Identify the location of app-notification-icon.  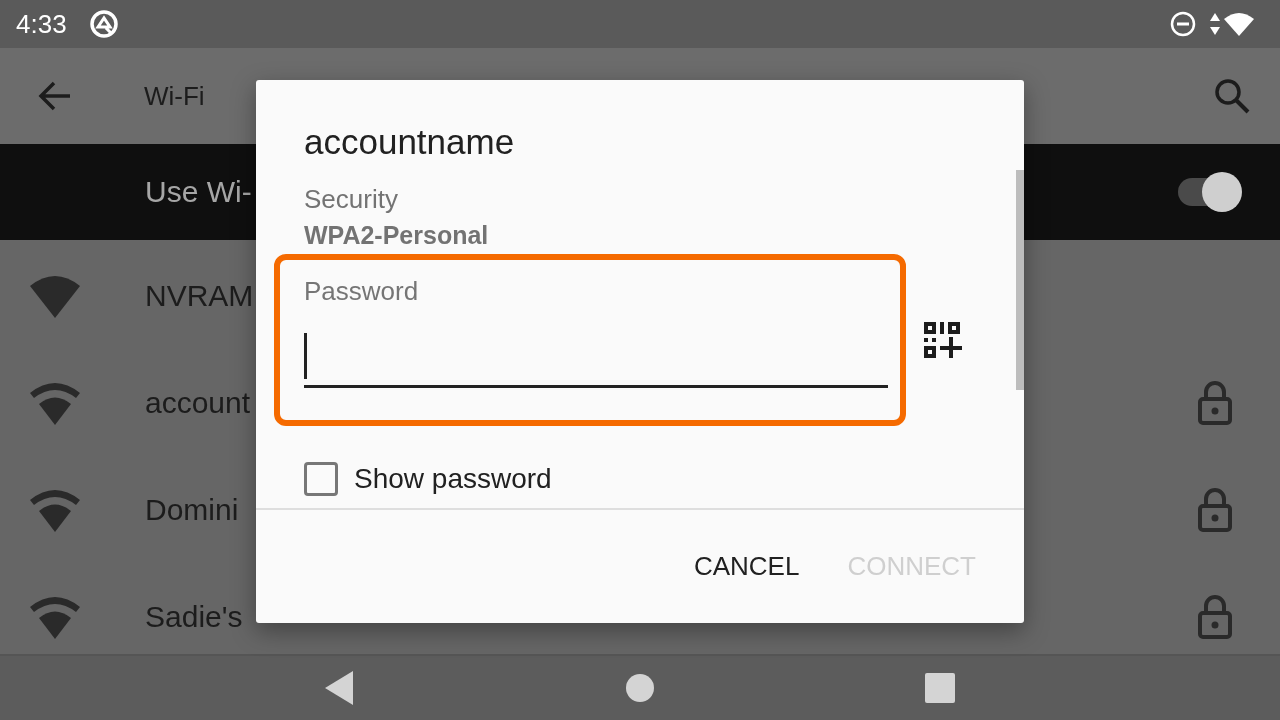
(103, 24).